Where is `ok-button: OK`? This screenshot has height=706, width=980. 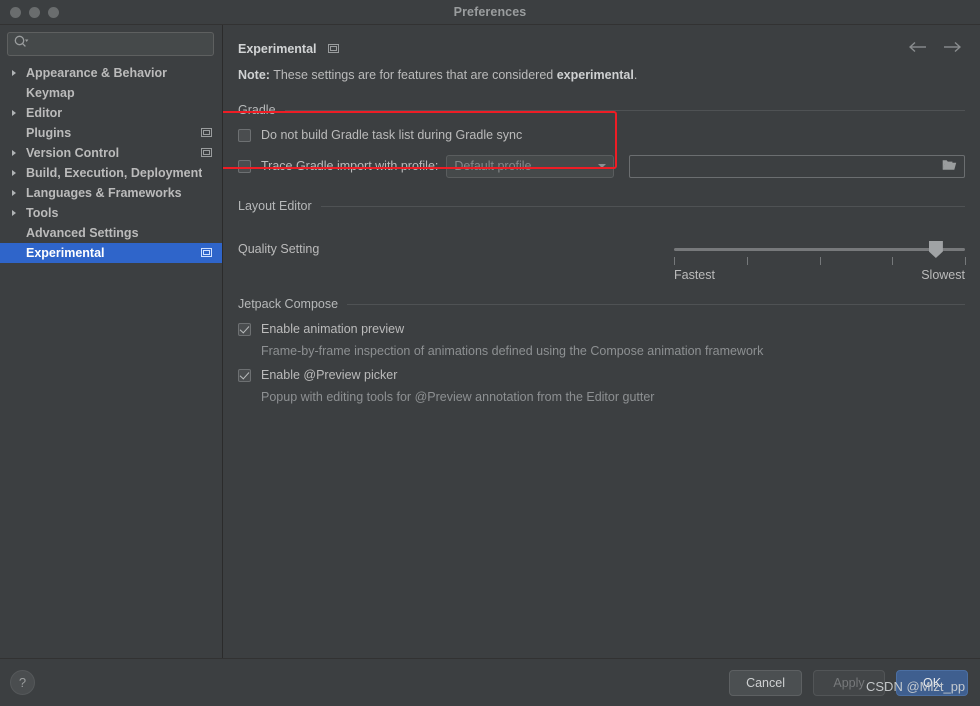
ok-button: OK is located at coordinates (932, 682).